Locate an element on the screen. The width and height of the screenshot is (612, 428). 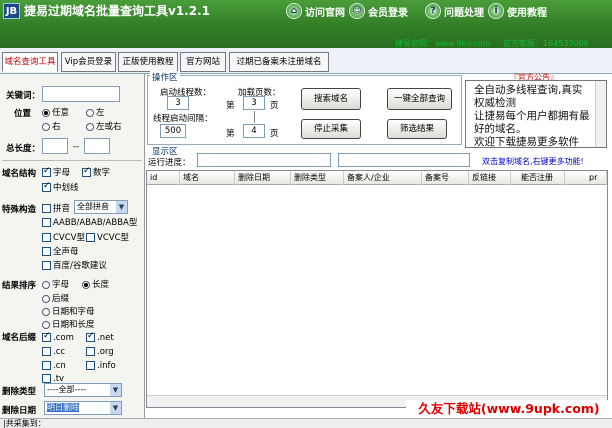
tutorial-button: i 使用教程 is located at coordinates (517, 11).